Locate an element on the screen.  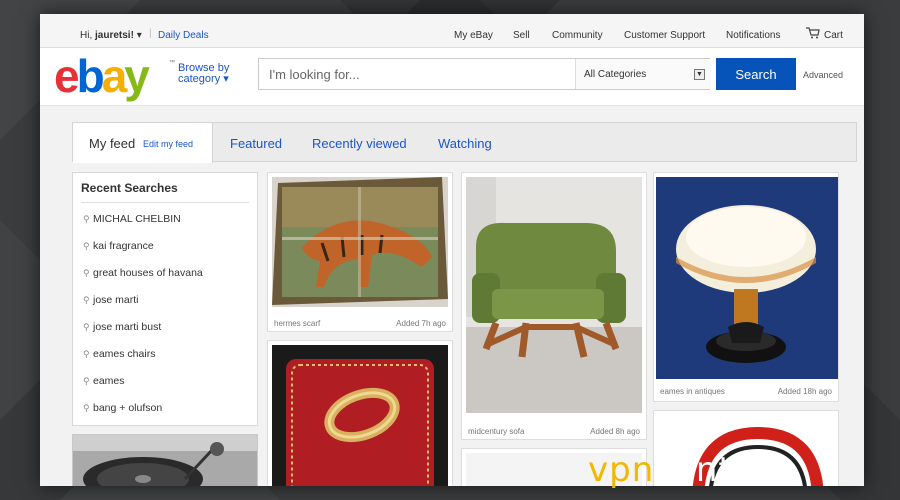
recent-search-item: ⚲ great houses of havana is located at coordinates (143, 273).